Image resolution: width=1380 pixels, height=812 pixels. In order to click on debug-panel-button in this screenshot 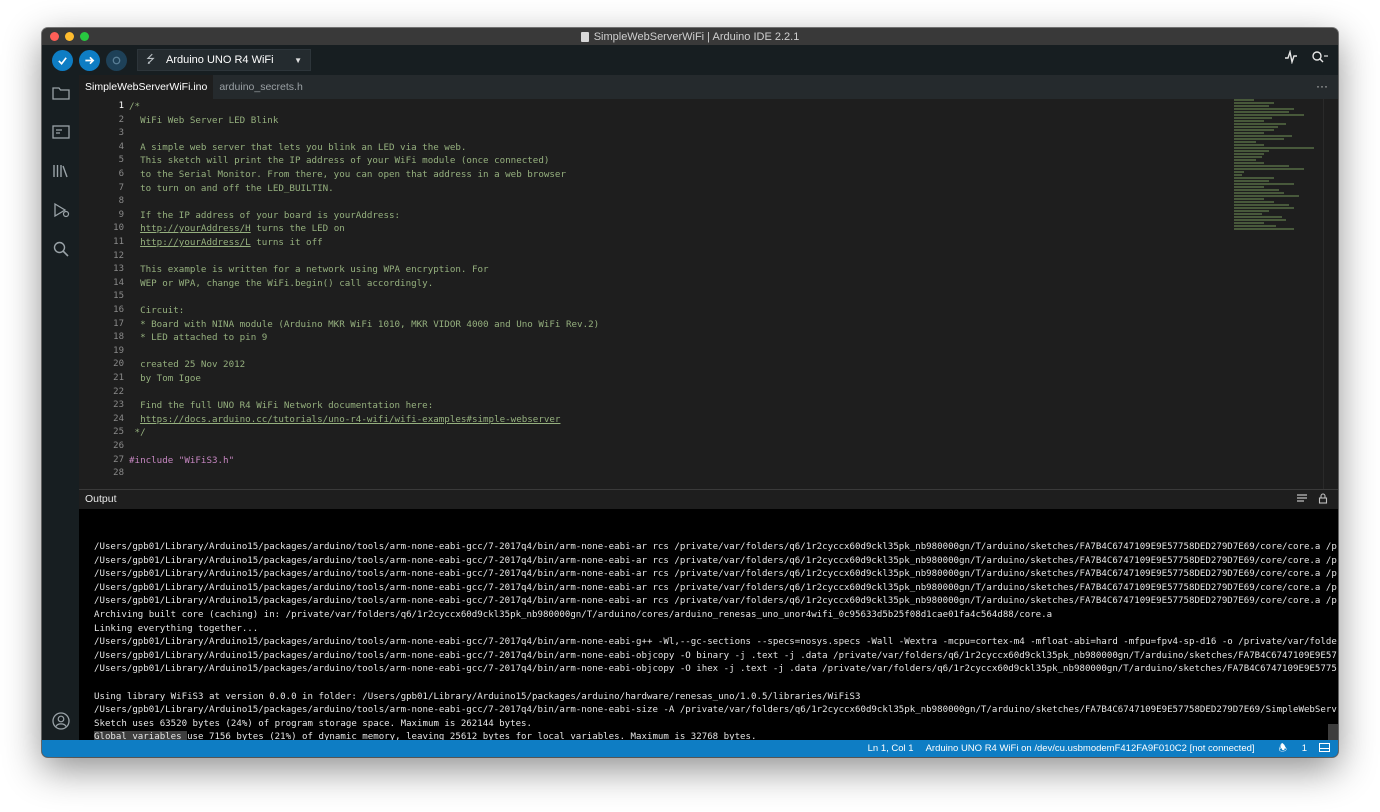, I will do `click(61, 210)`.